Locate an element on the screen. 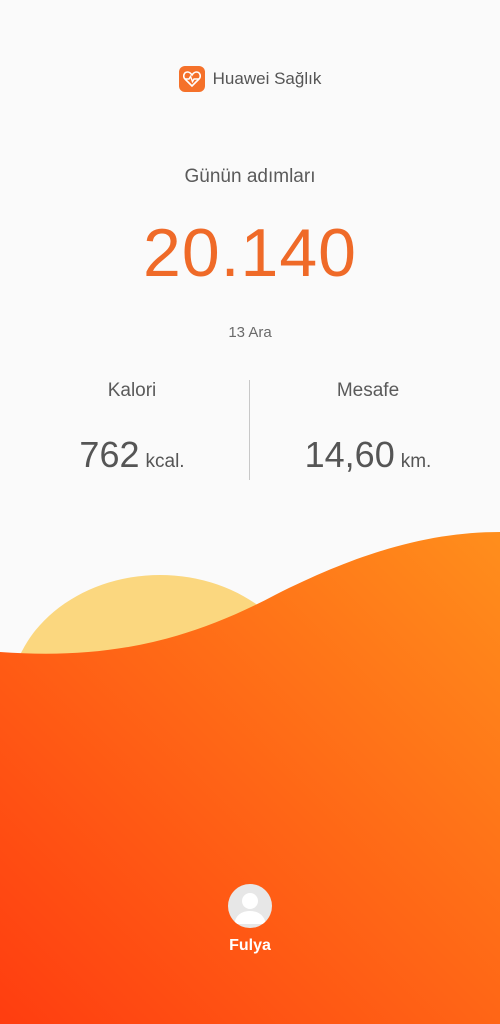 Image resolution: width=500 pixels, height=1024 pixels. distance-unit: km. is located at coordinates (416, 461).